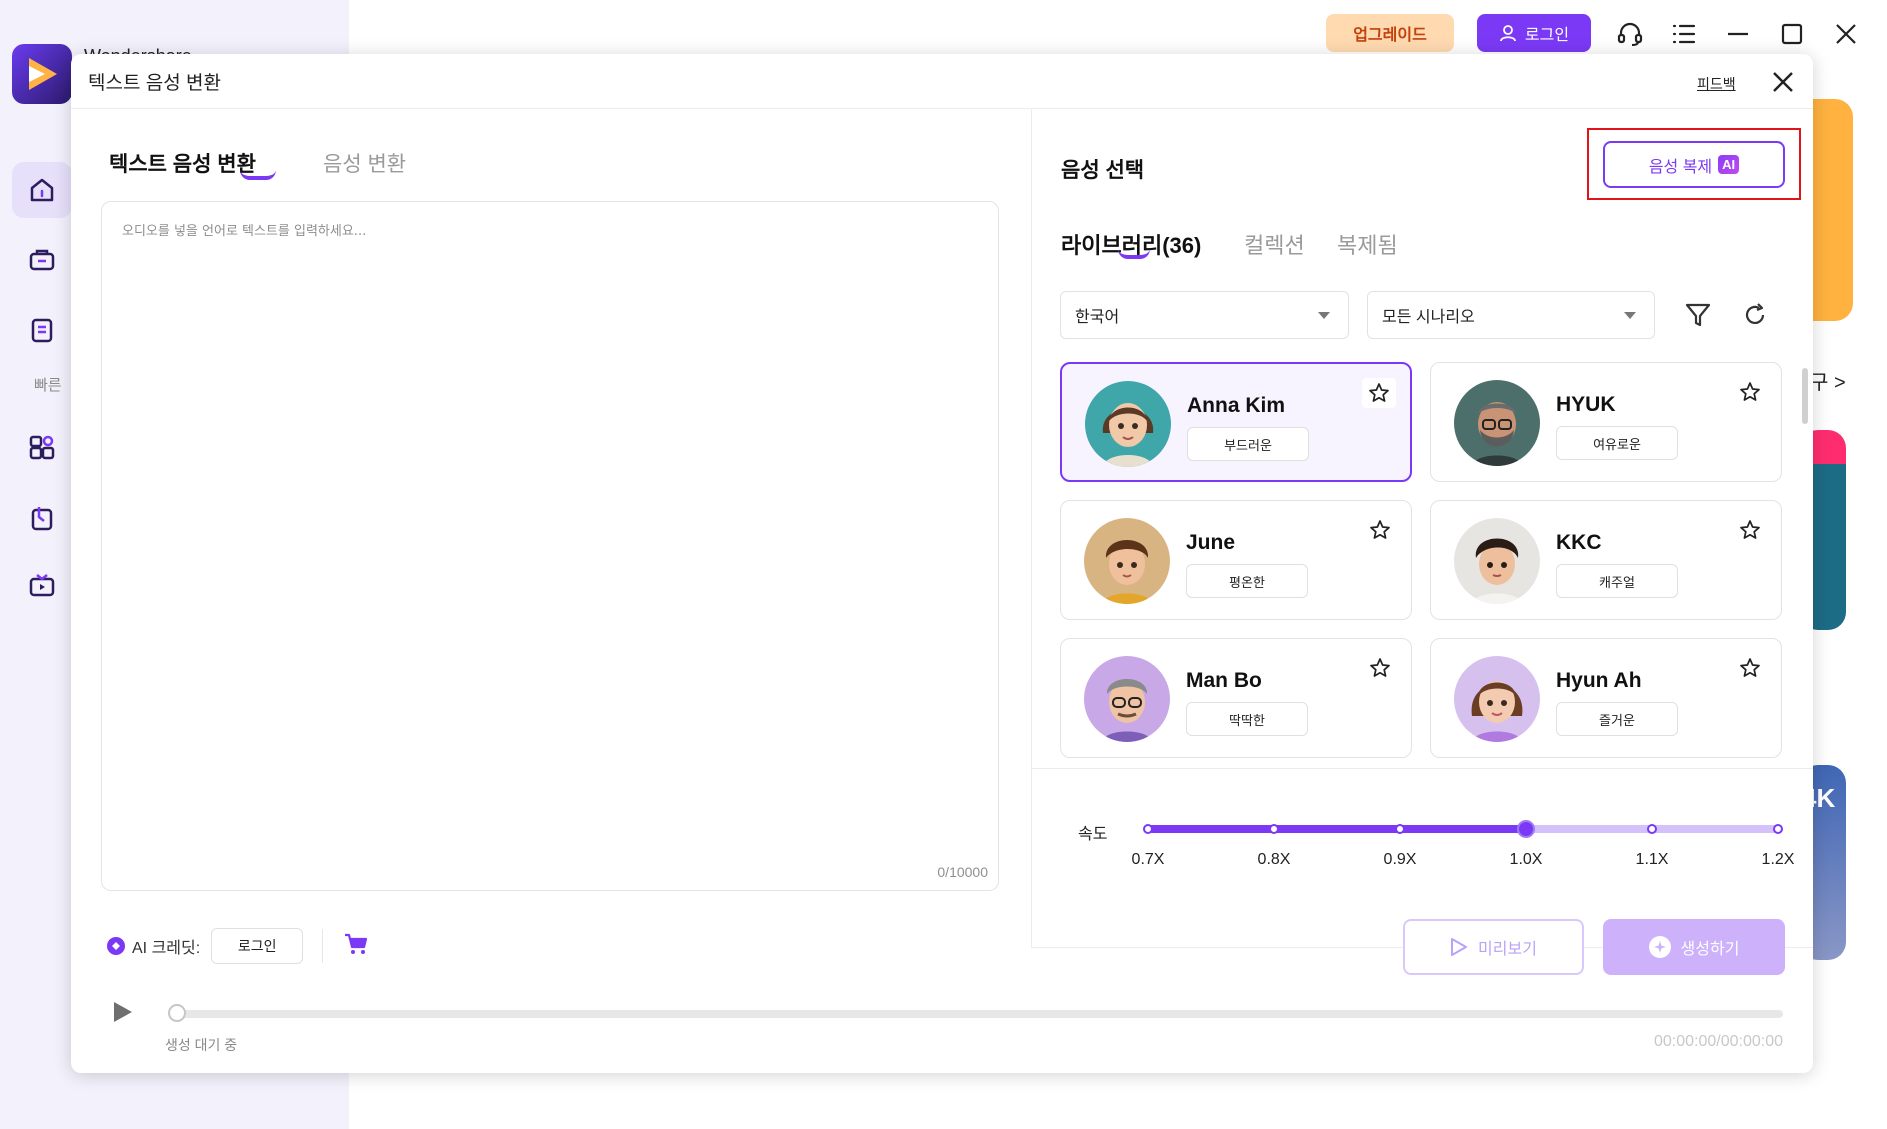 The width and height of the screenshot is (1887, 1129). What do you see at coordinates (1508, 33) in the screenshot?
I see `user-icon` at bounding box center [1508, 33].